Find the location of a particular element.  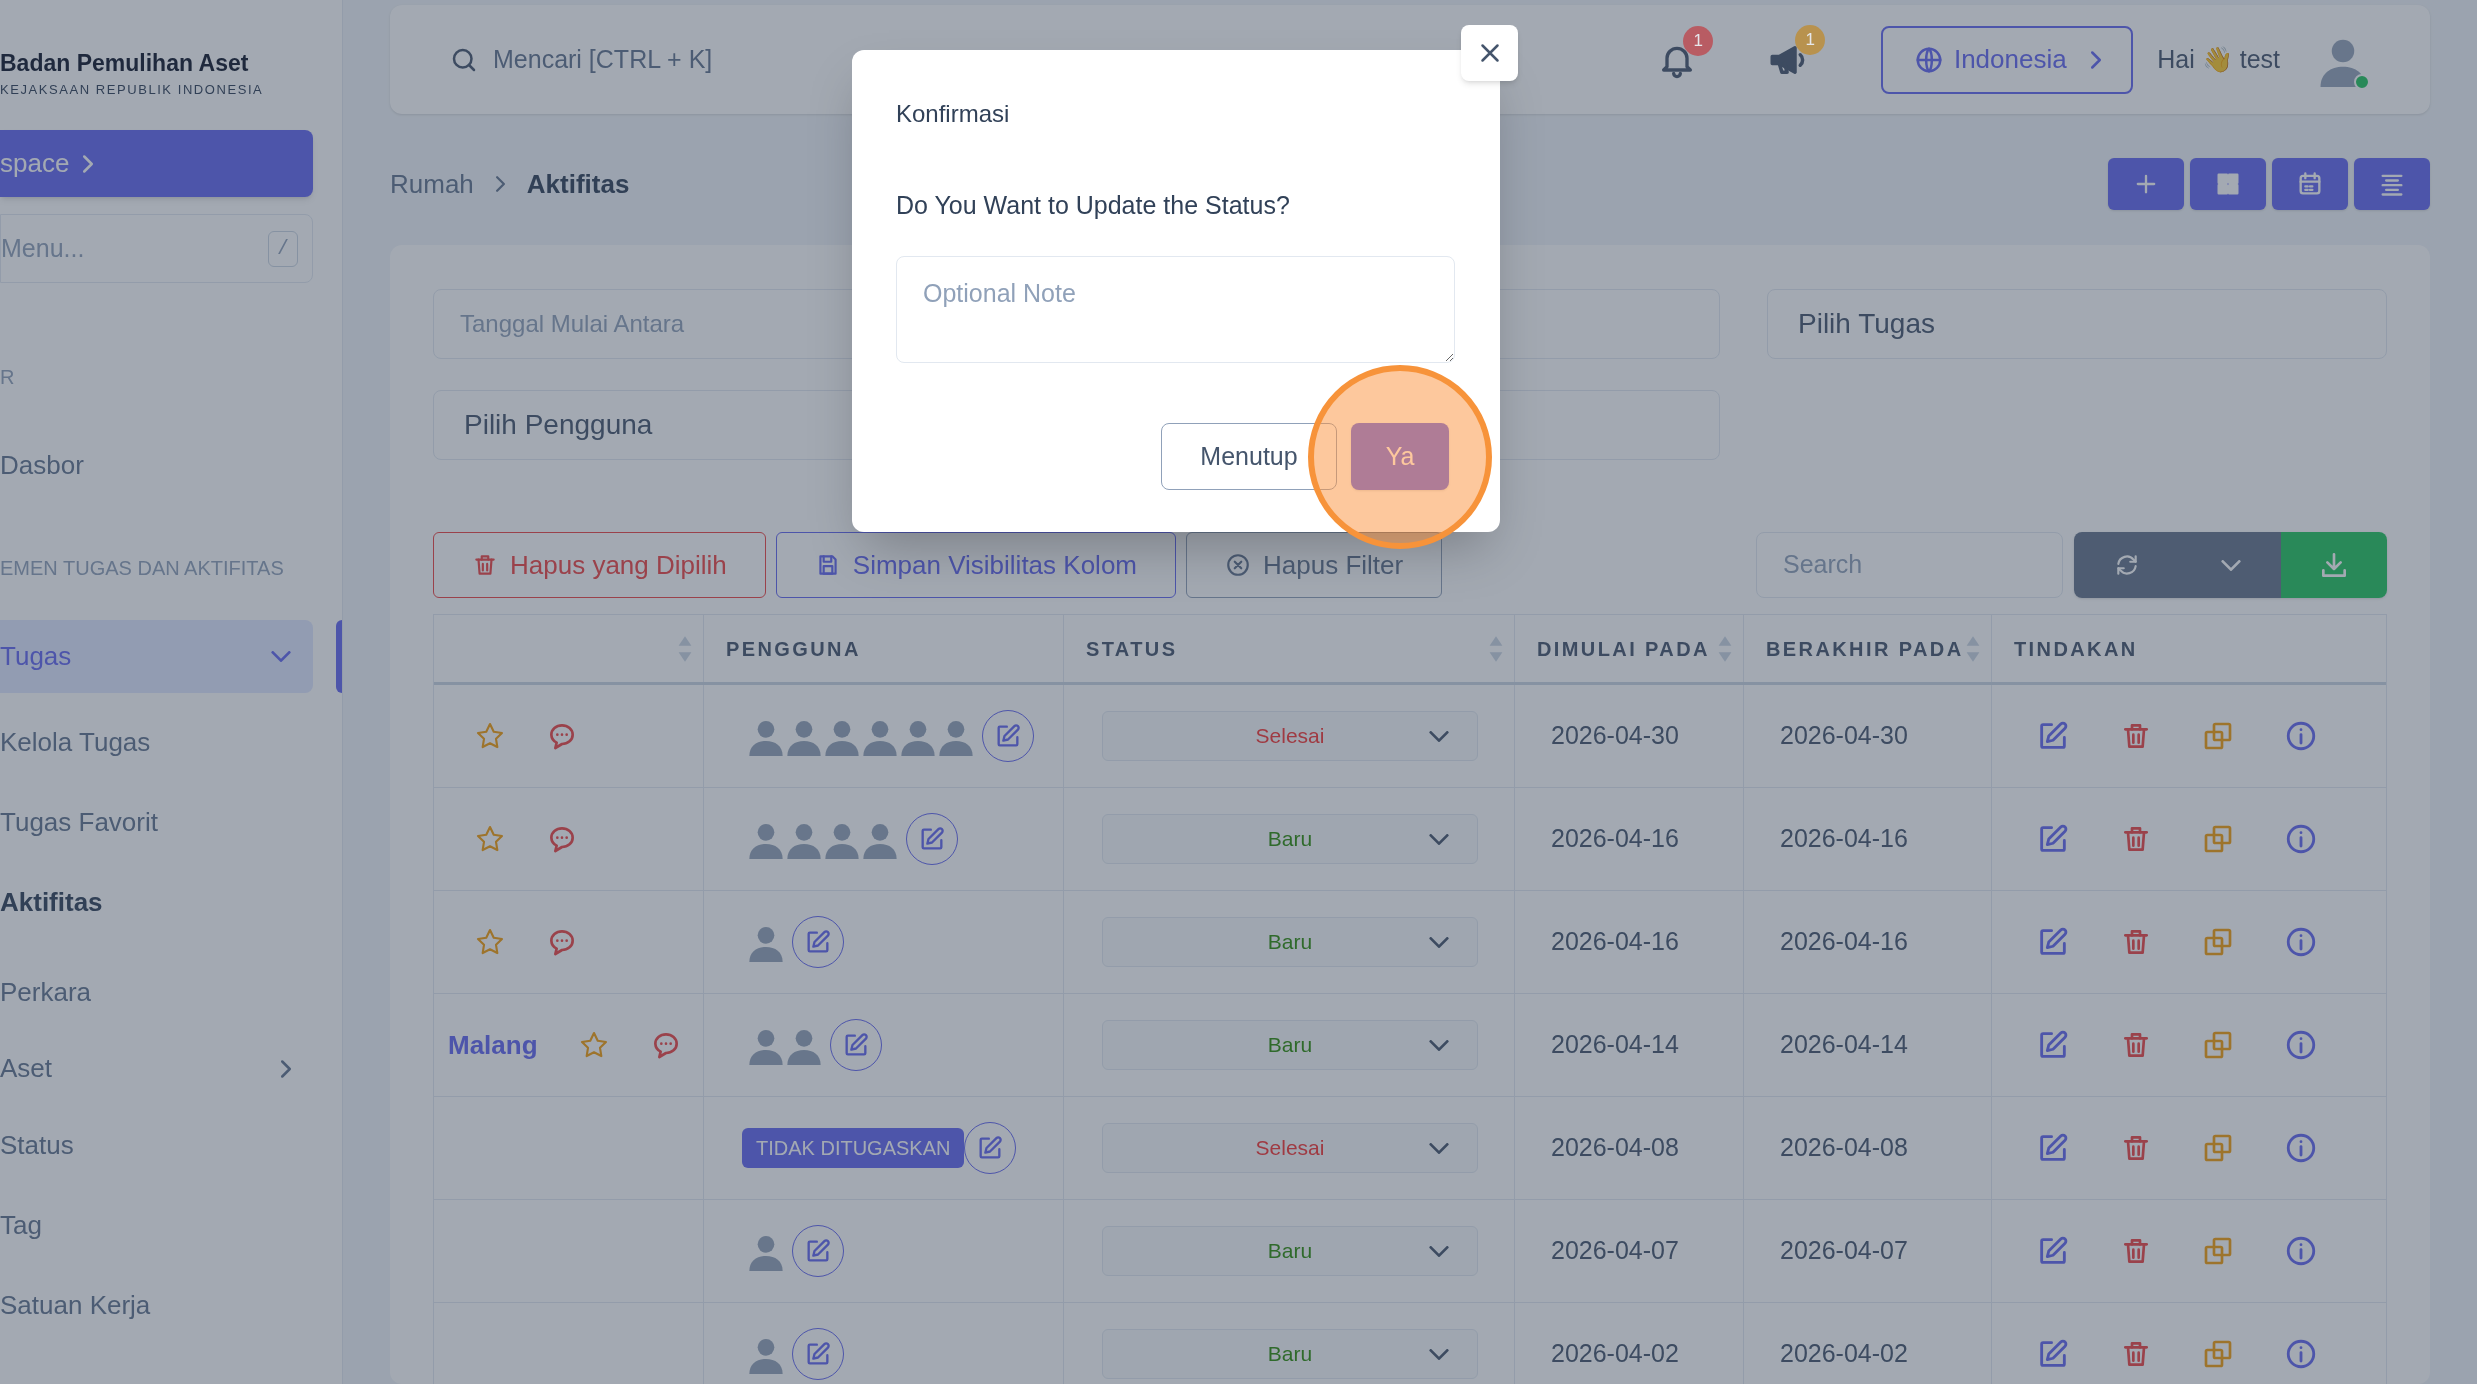

clear-filter-button: Hapus Filter is located at coordinates (1314, 565).